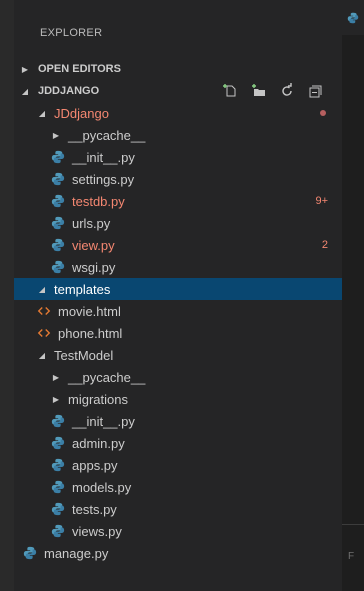 The width and height of the screenshot is (364, 591). What do you see at coordinates (7, 295) in the screenshot?
I see `window-edge` at bounding box center [7, 295].